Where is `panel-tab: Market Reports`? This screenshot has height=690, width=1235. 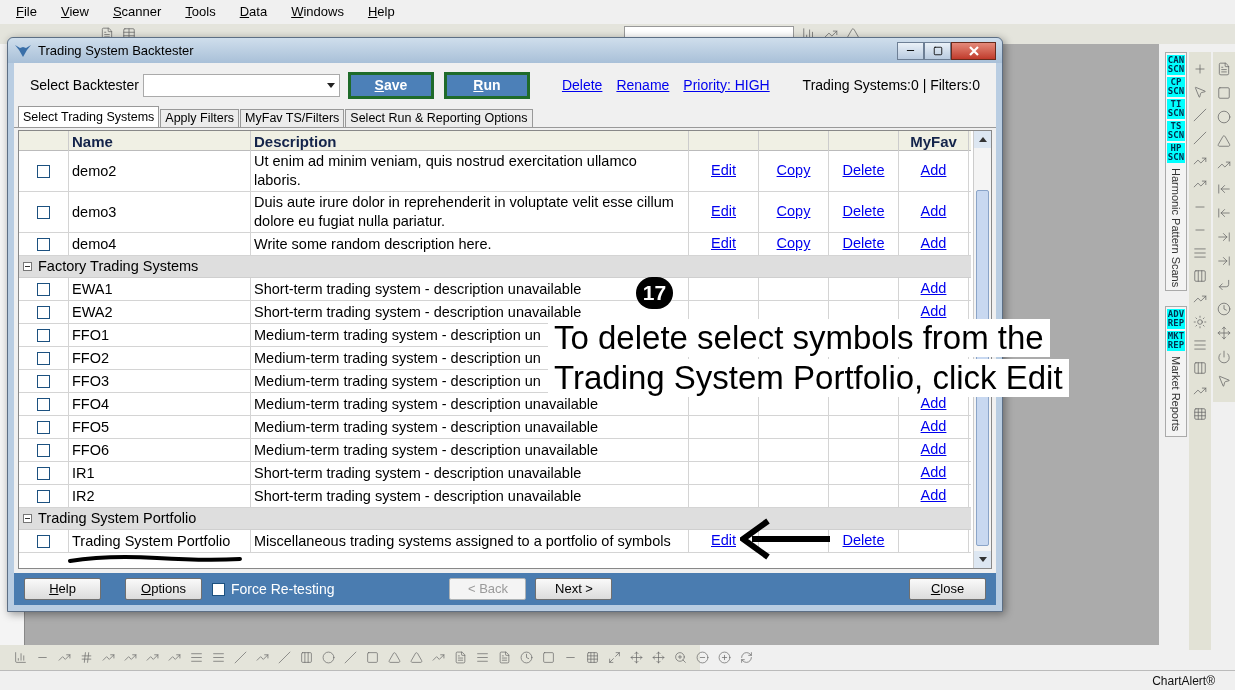
panel-tab: Market Reports is located at coordinates (1176, 394).